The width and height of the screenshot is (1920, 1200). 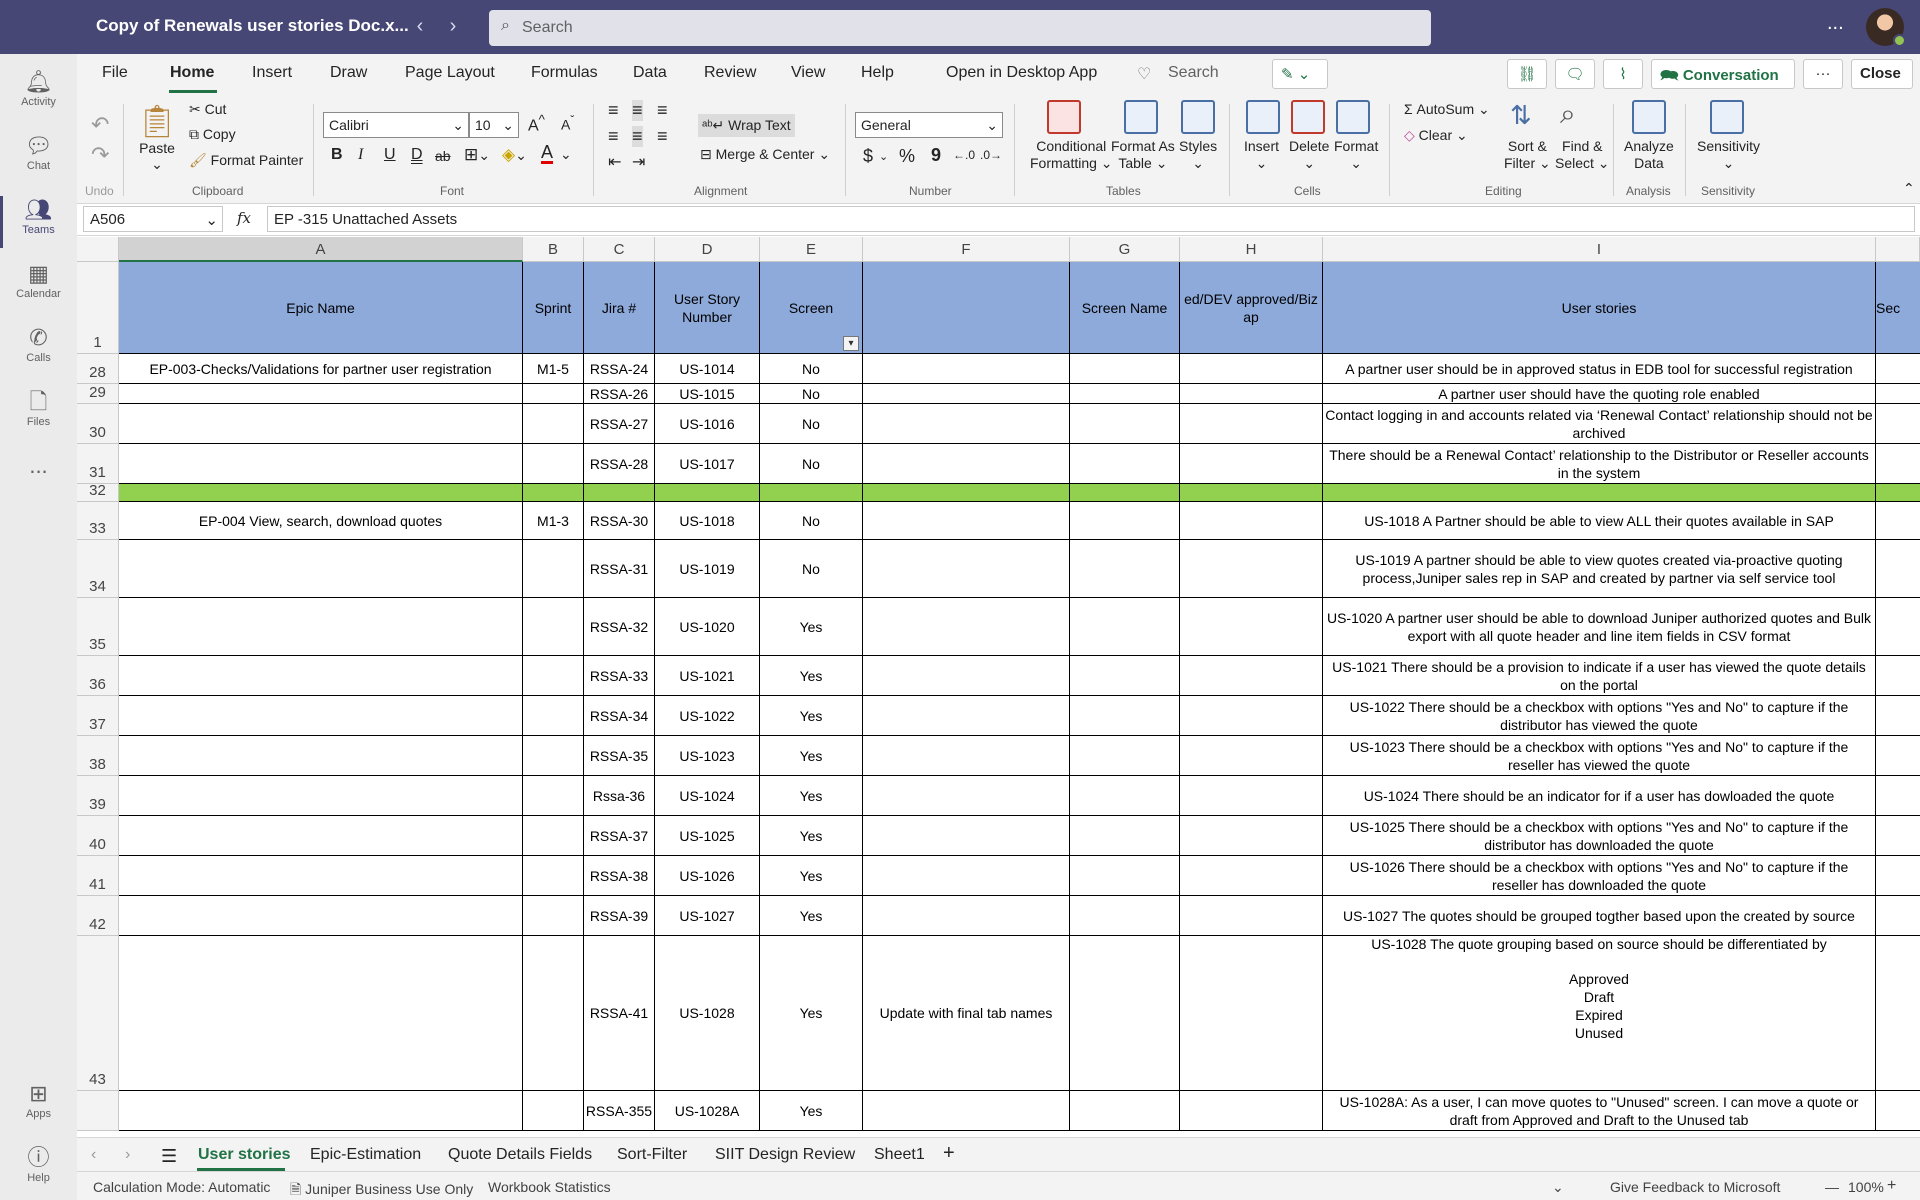 I want to click on back-arrow-icon: ‹, so click(x=420, y=26).